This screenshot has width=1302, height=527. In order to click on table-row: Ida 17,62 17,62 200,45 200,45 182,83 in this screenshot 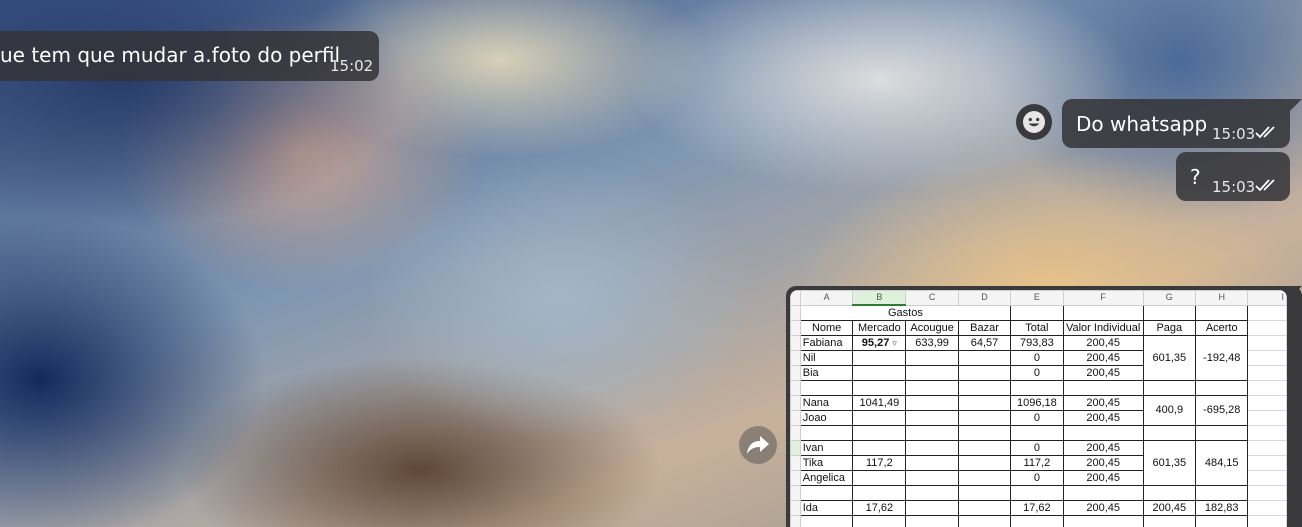, I will do `click(1038, 508)`.